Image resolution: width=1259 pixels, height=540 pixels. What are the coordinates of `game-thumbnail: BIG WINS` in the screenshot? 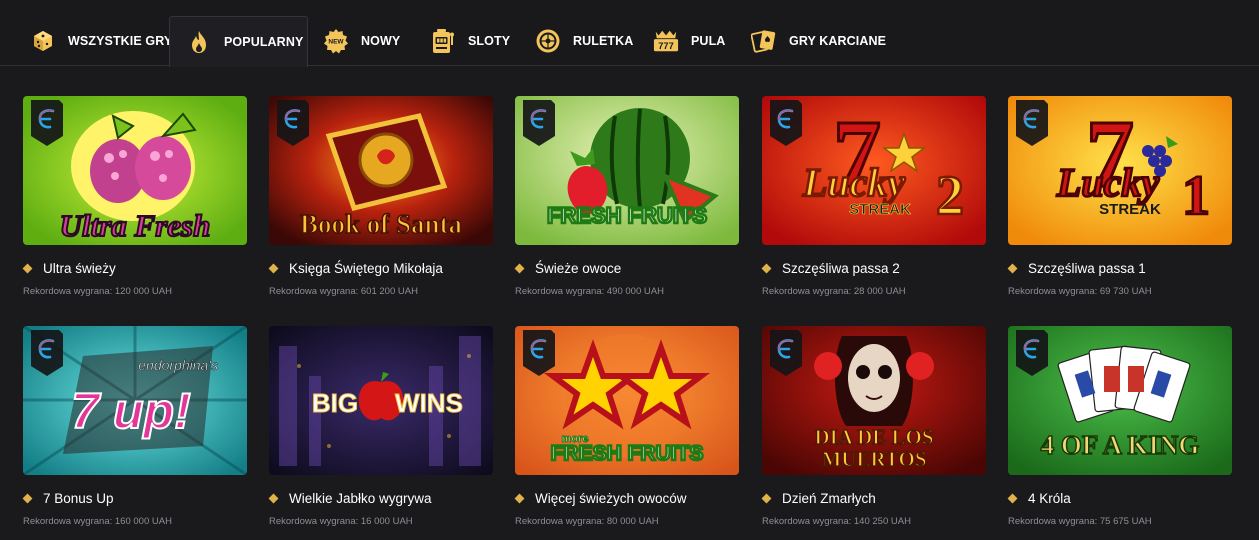 It's located at (381, 400).